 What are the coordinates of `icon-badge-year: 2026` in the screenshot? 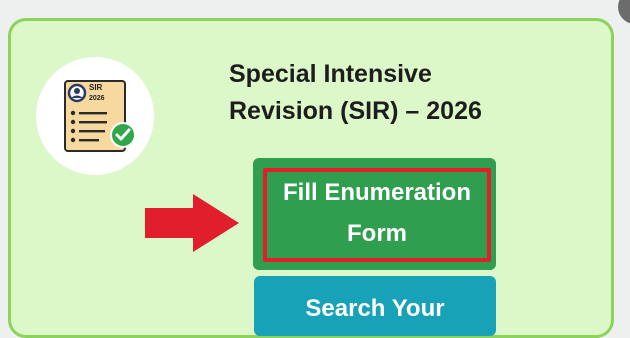 It's located at (97, 98).